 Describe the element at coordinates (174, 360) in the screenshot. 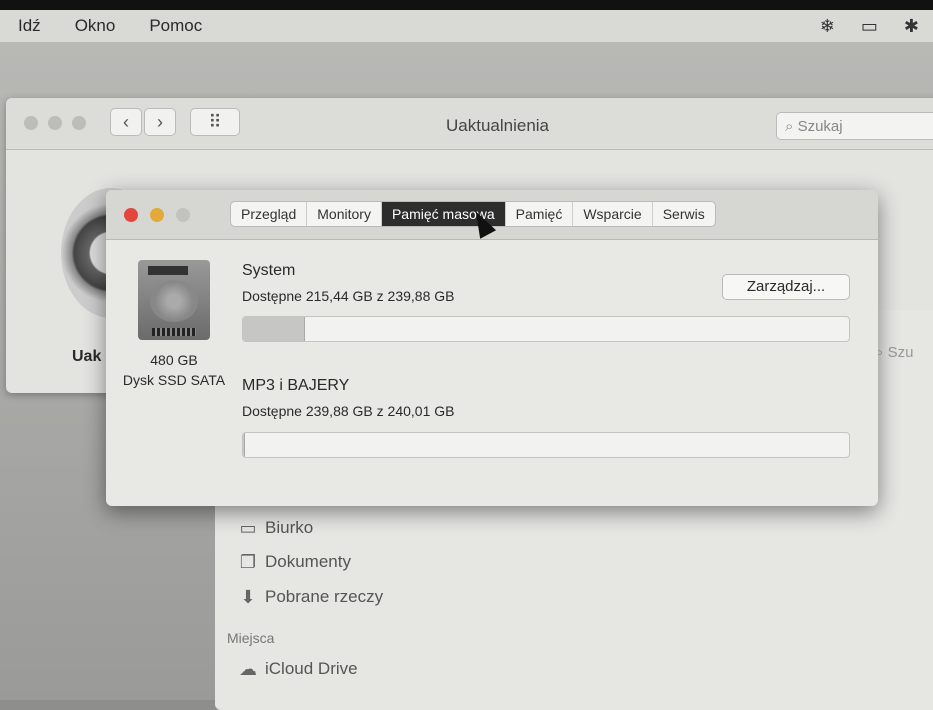

I see `disk-size: 480 GB` at that location.